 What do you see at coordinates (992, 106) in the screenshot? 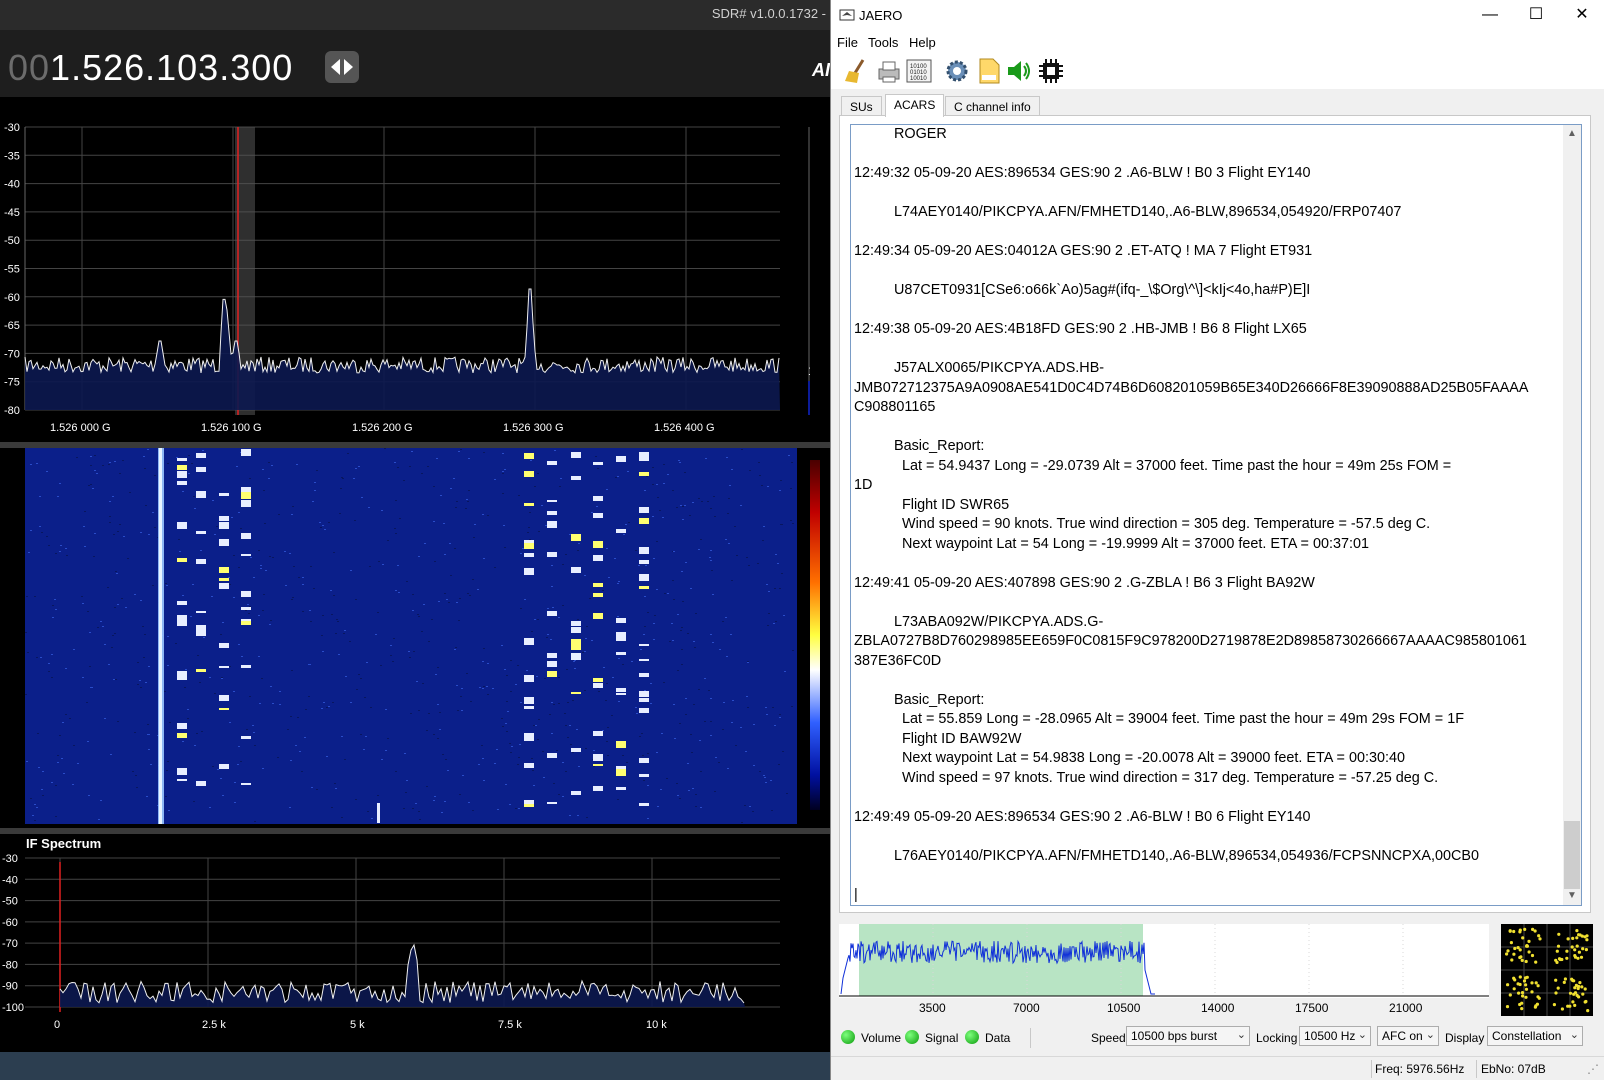
I see `tab-c-channel-info: C channel info` at bounding box center [992, 106].